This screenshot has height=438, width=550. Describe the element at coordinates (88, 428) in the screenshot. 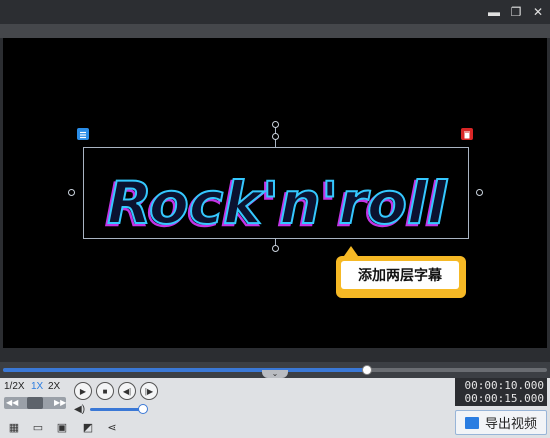

I see `save-as-icon: ◩` at that location.